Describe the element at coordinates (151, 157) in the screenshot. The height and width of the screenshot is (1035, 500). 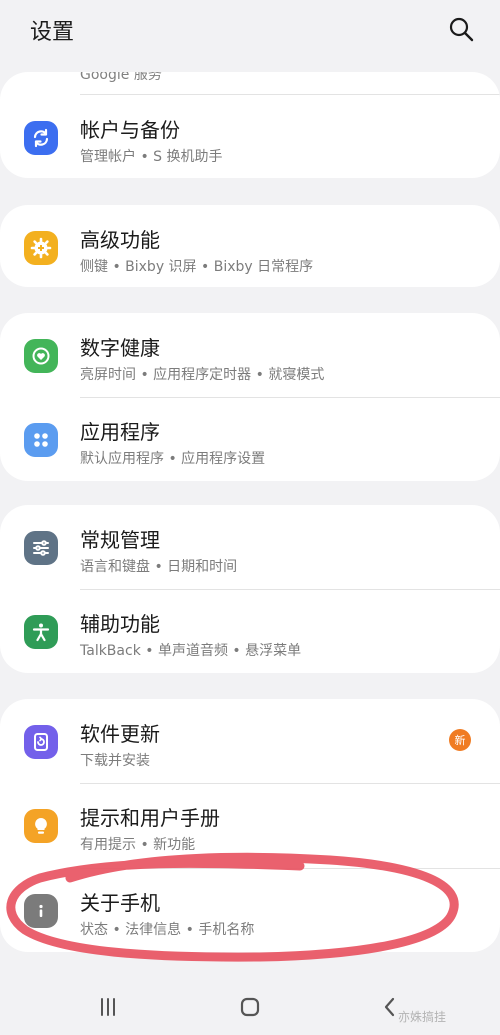
I see `item-subtitle: 管理帐户 • S 换机助手` at that location.